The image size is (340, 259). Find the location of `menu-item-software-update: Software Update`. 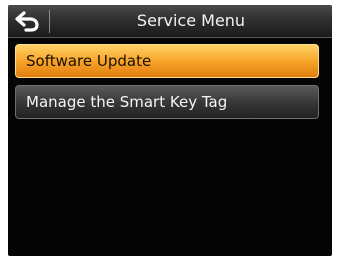

menu-item-software-update: Software Update is located at coordinates (167, 61).